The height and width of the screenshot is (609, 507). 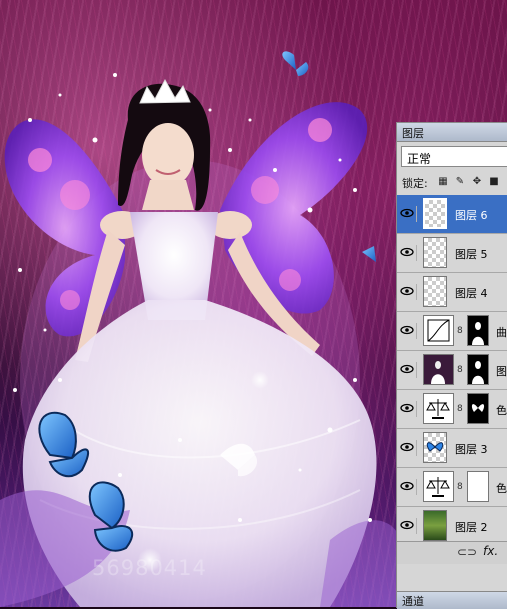 I want to click on layer-row: 8 曲, so click(x=452, y=331).